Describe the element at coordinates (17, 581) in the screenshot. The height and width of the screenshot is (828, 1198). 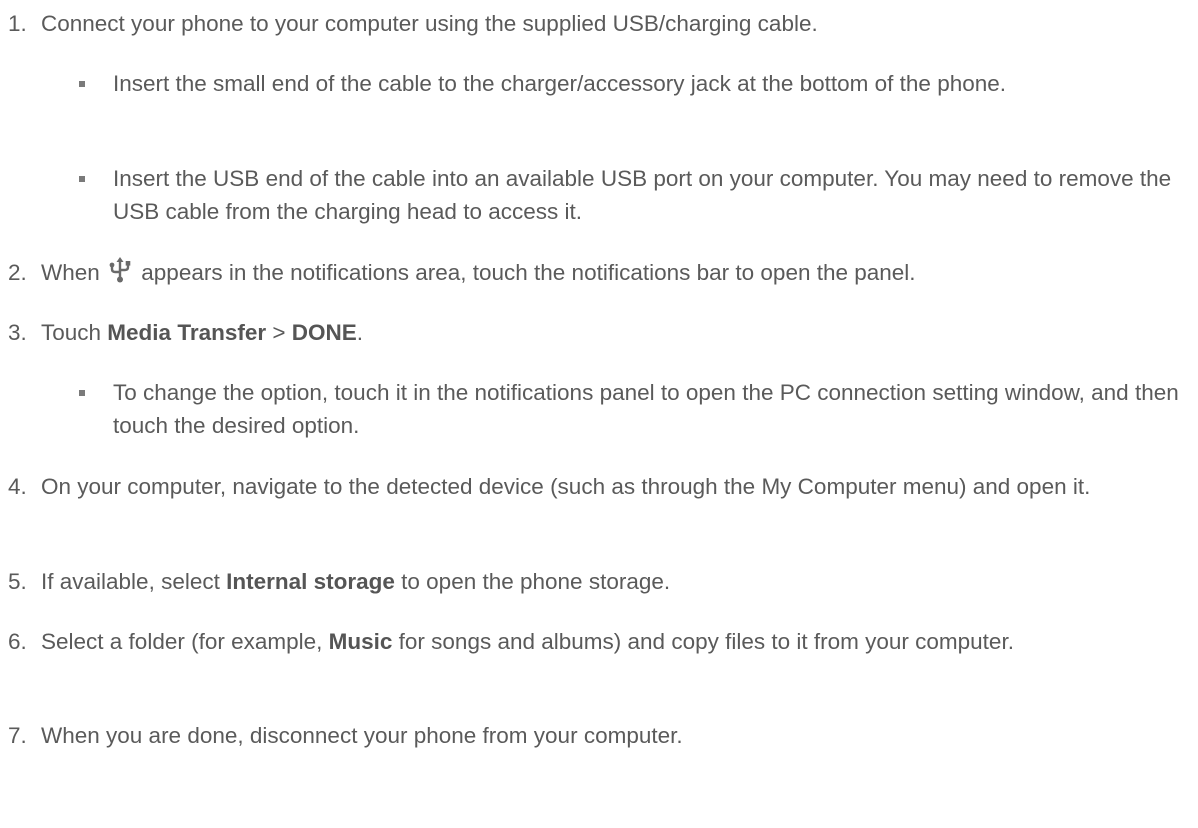
I see `step-number: 5.` at that location.